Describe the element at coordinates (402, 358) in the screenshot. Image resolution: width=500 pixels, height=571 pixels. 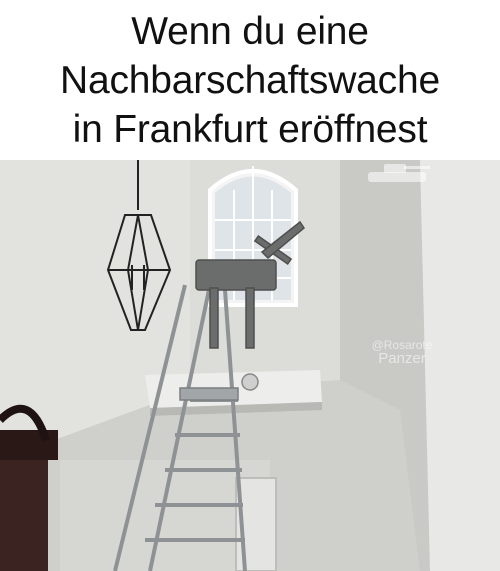
I see `watermark-name: Panzer` at that location.